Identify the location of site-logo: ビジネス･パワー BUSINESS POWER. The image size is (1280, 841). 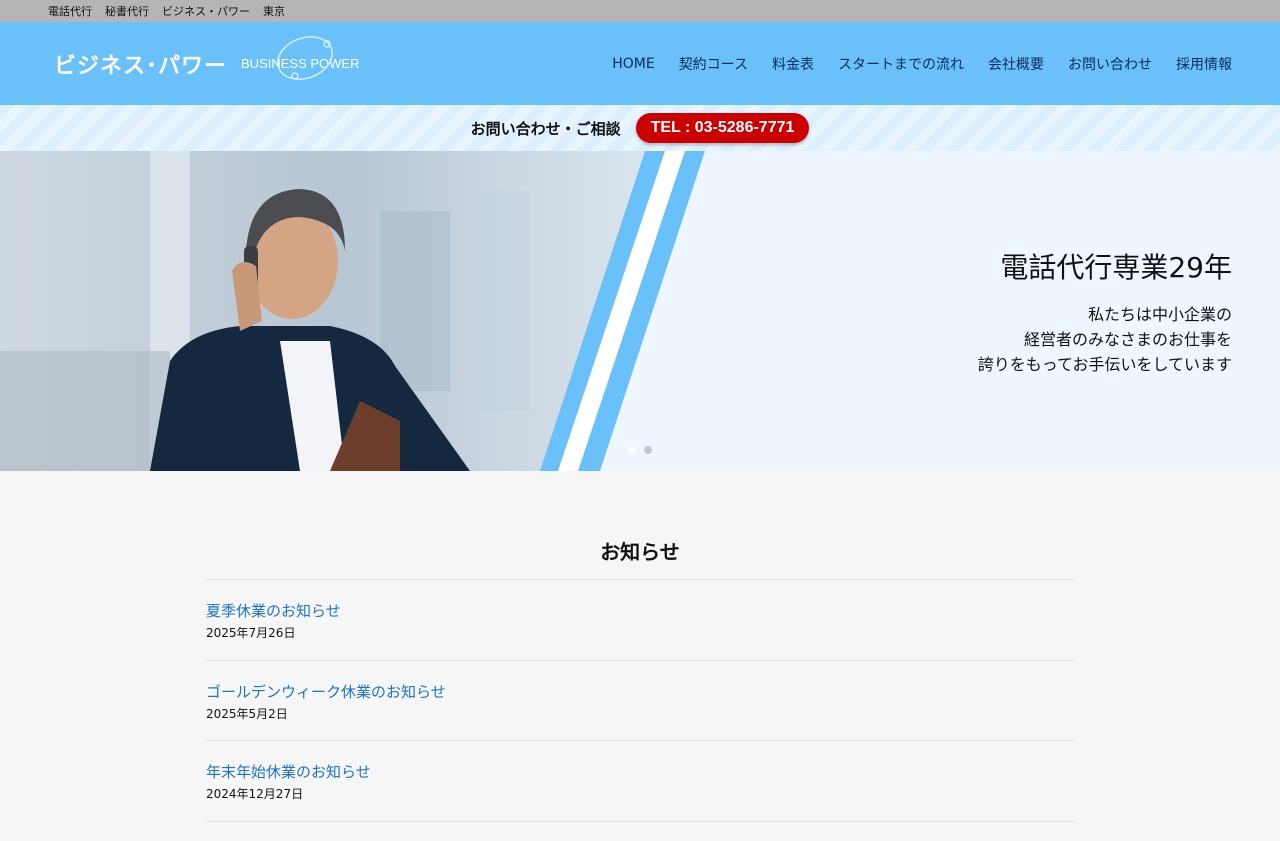
(206, 63).